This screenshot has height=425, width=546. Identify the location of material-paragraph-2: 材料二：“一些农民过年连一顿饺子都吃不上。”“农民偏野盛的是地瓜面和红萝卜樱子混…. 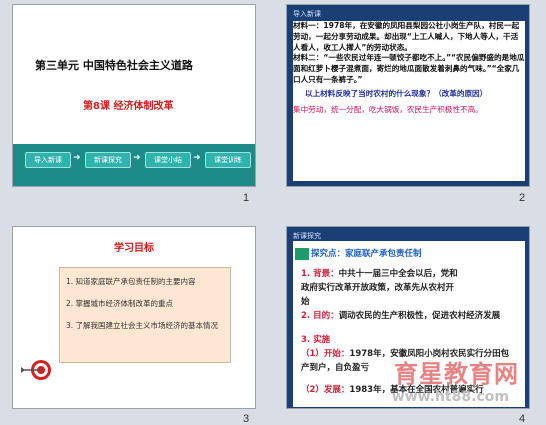
(409, 68).